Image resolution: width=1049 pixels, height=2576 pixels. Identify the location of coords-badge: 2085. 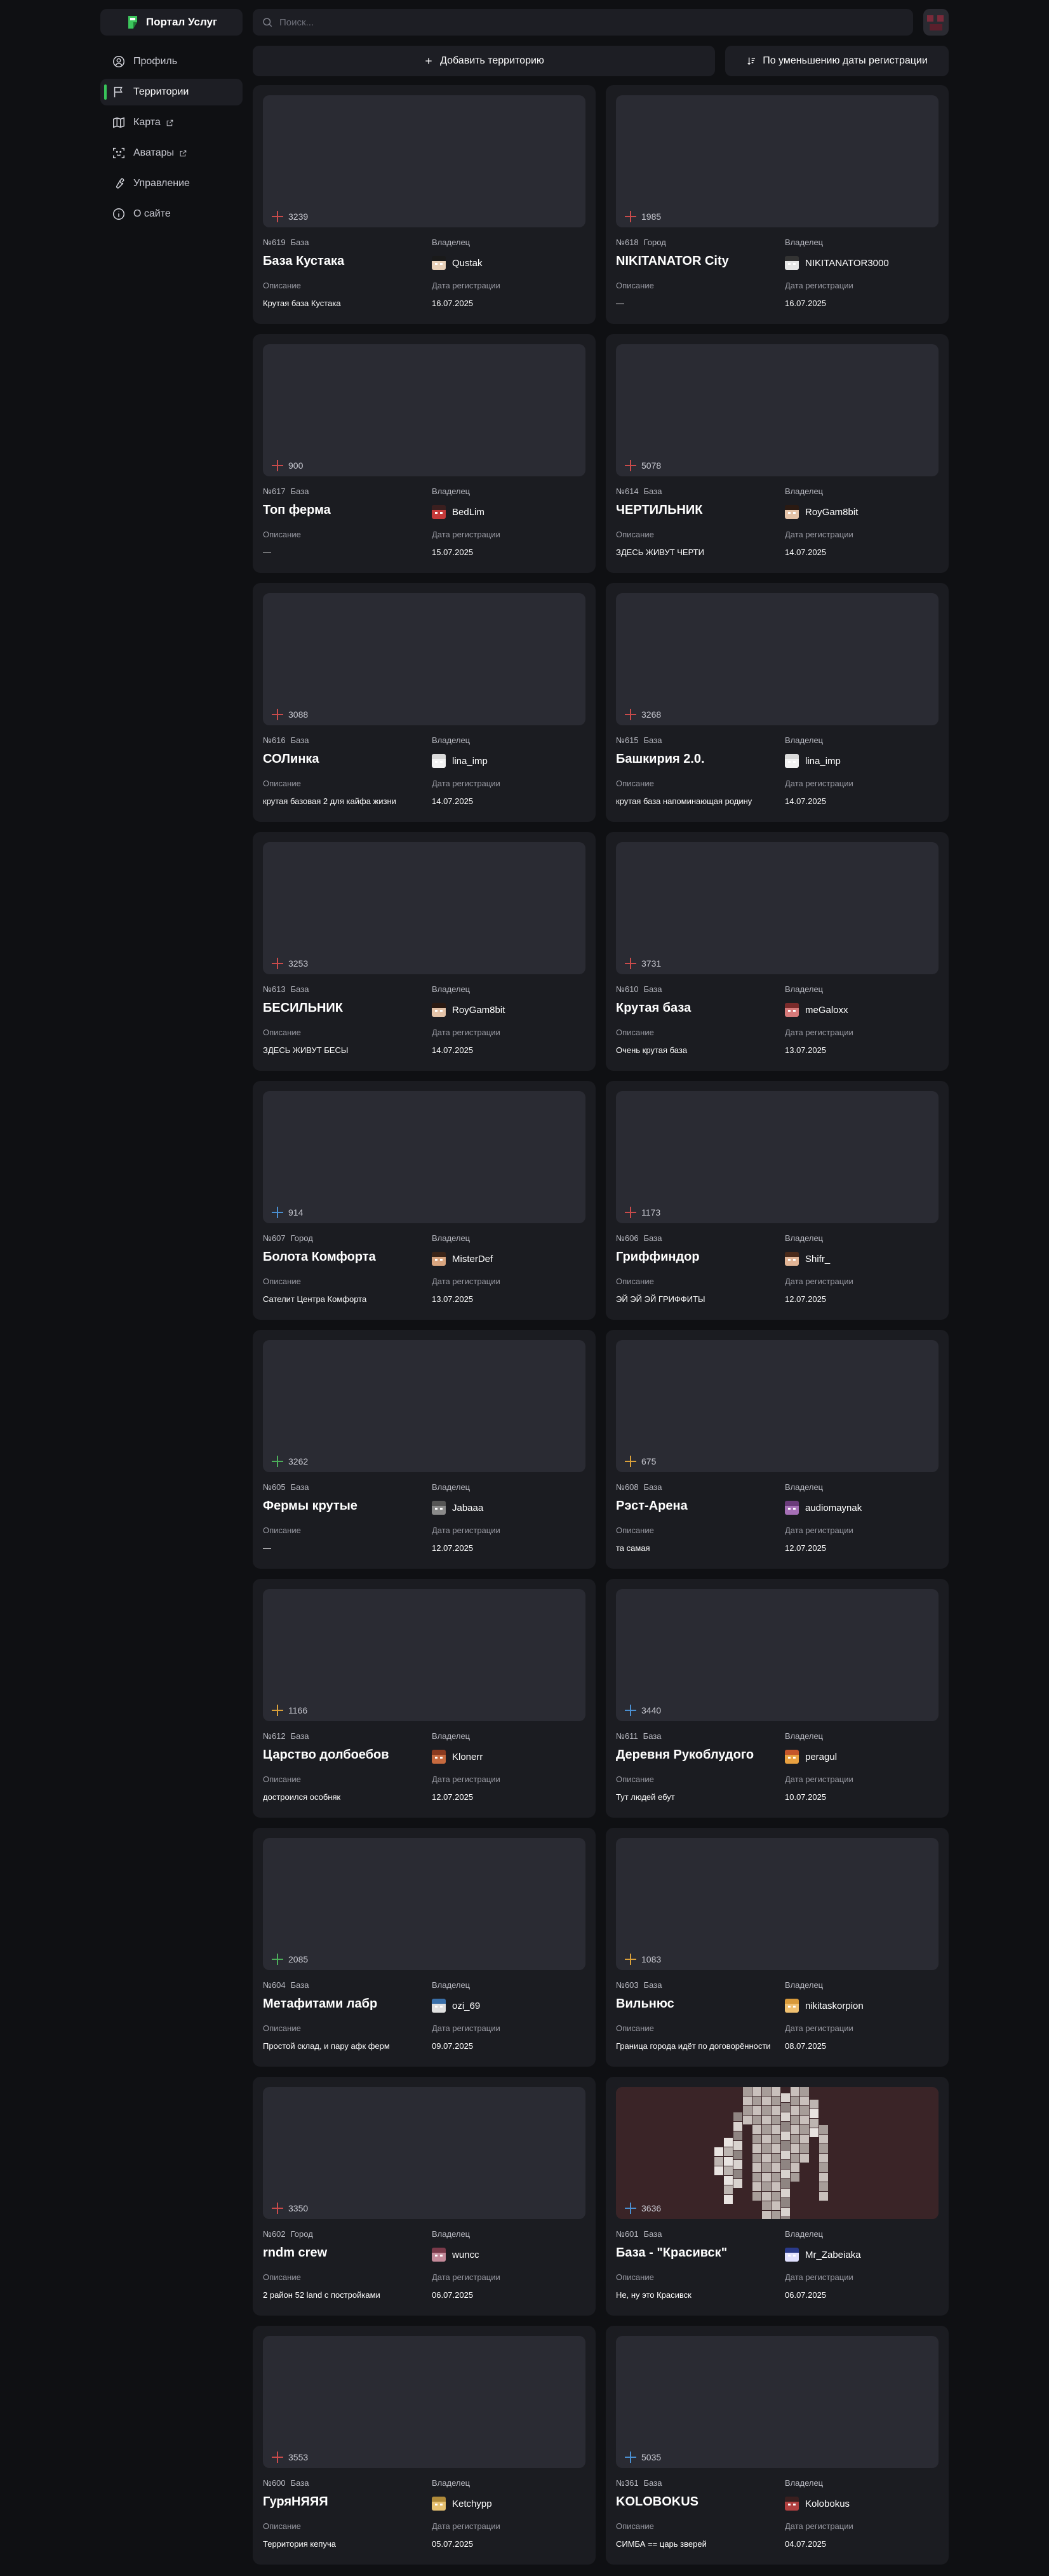
(290, 1959).